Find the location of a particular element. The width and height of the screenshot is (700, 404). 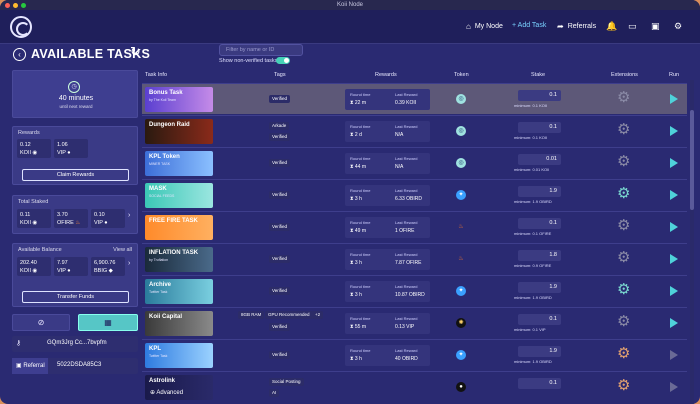

transfer-funds-button: Transfer Funds is located at coordinates (75, 297).